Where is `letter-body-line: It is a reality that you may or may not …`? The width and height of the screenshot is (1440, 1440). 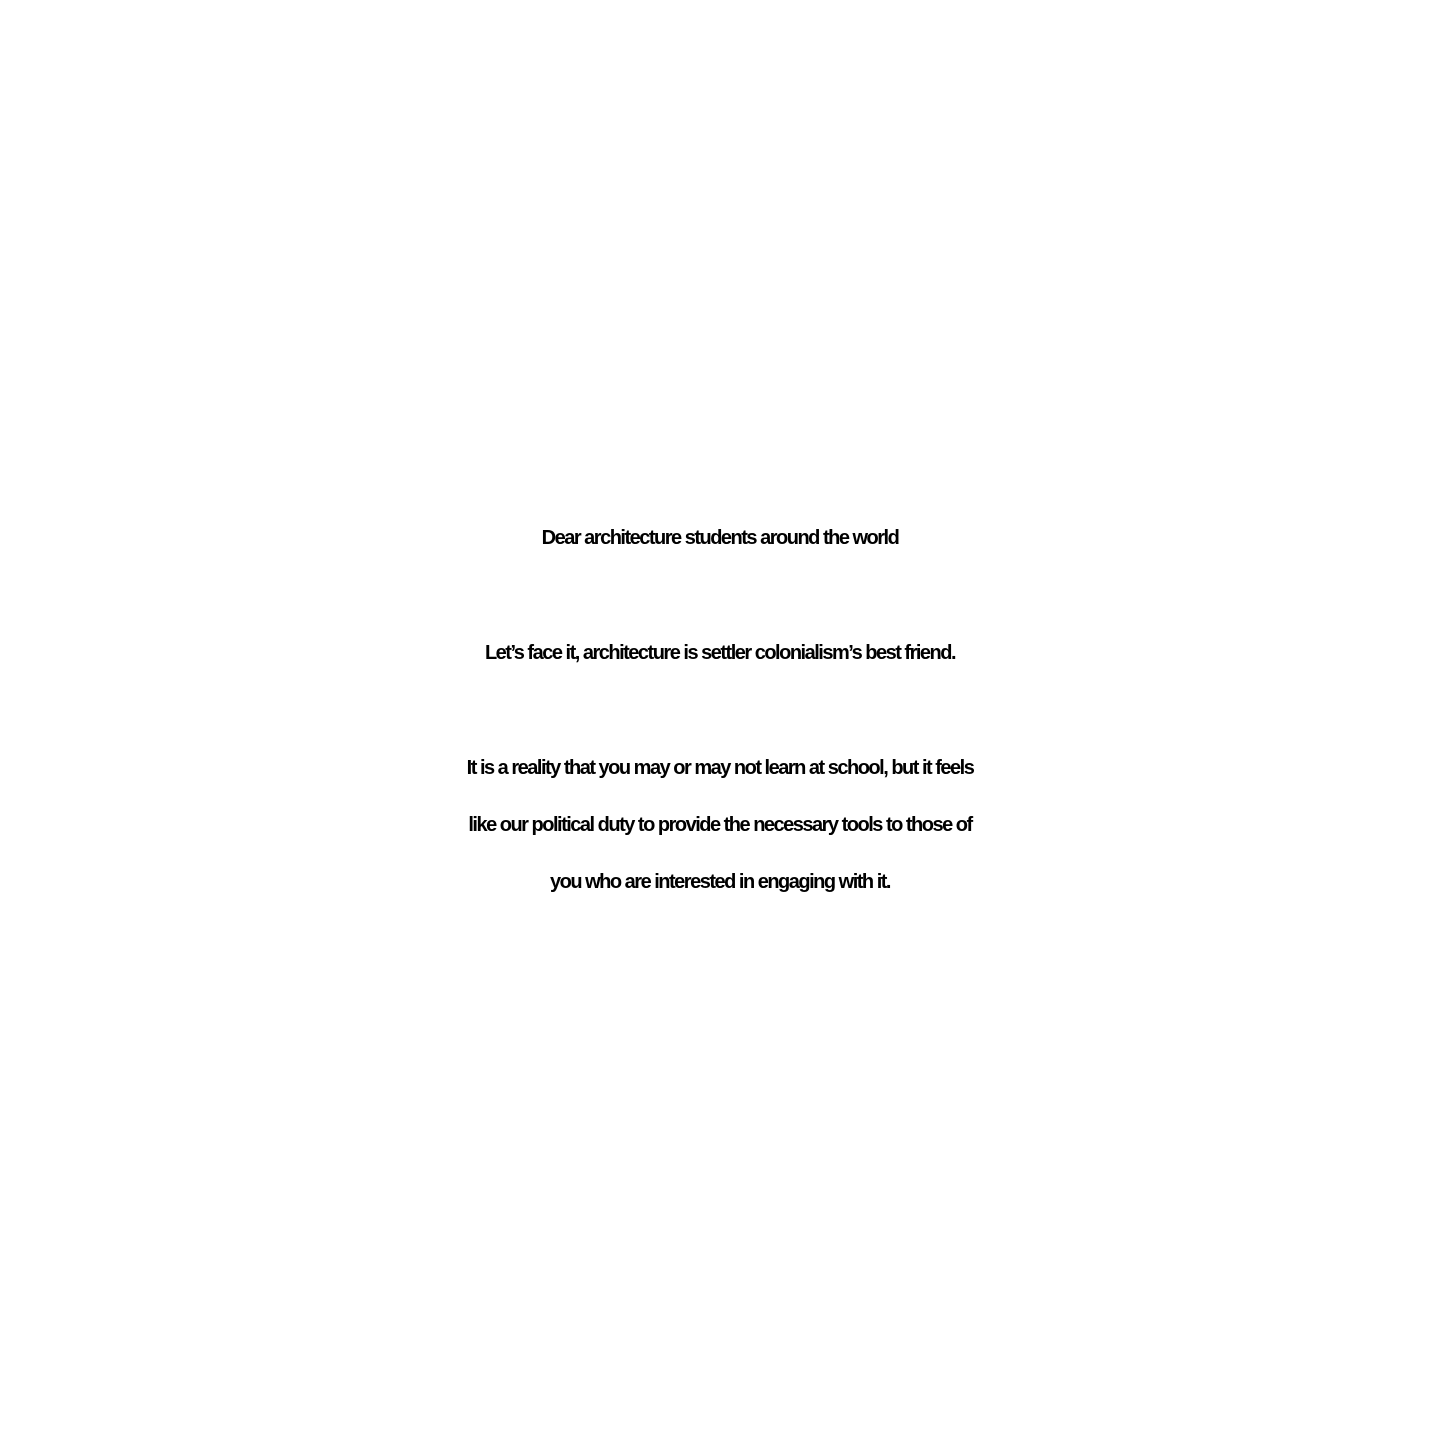
letter-body-line: It is a reality that you may or may not … is located at coordinates (720, 768).